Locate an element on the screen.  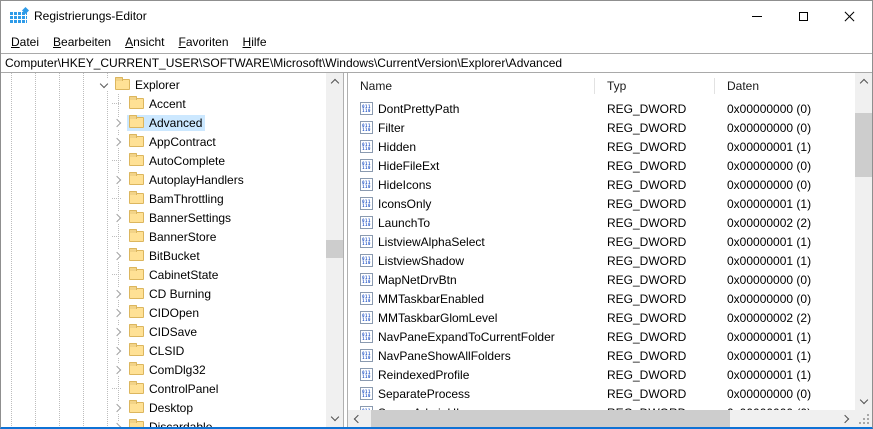
tree-node: Advanced is located at coordinates (166, 122).